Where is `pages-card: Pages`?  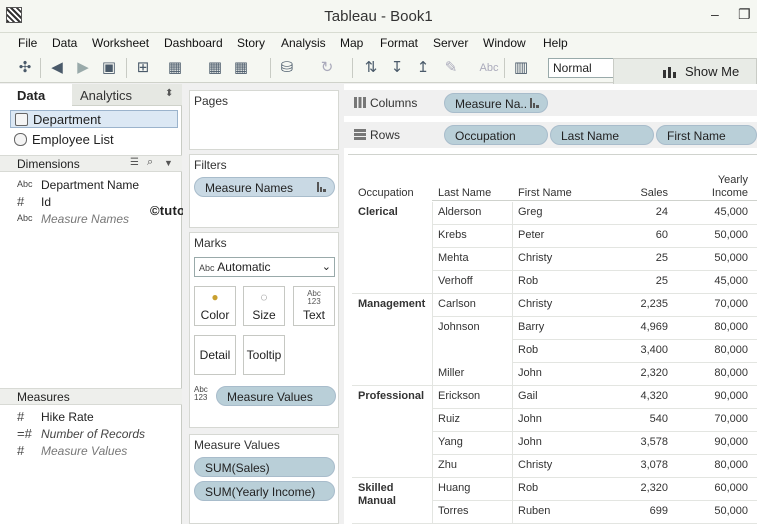
pages-card: Pages is located at coordinates (264, 120).